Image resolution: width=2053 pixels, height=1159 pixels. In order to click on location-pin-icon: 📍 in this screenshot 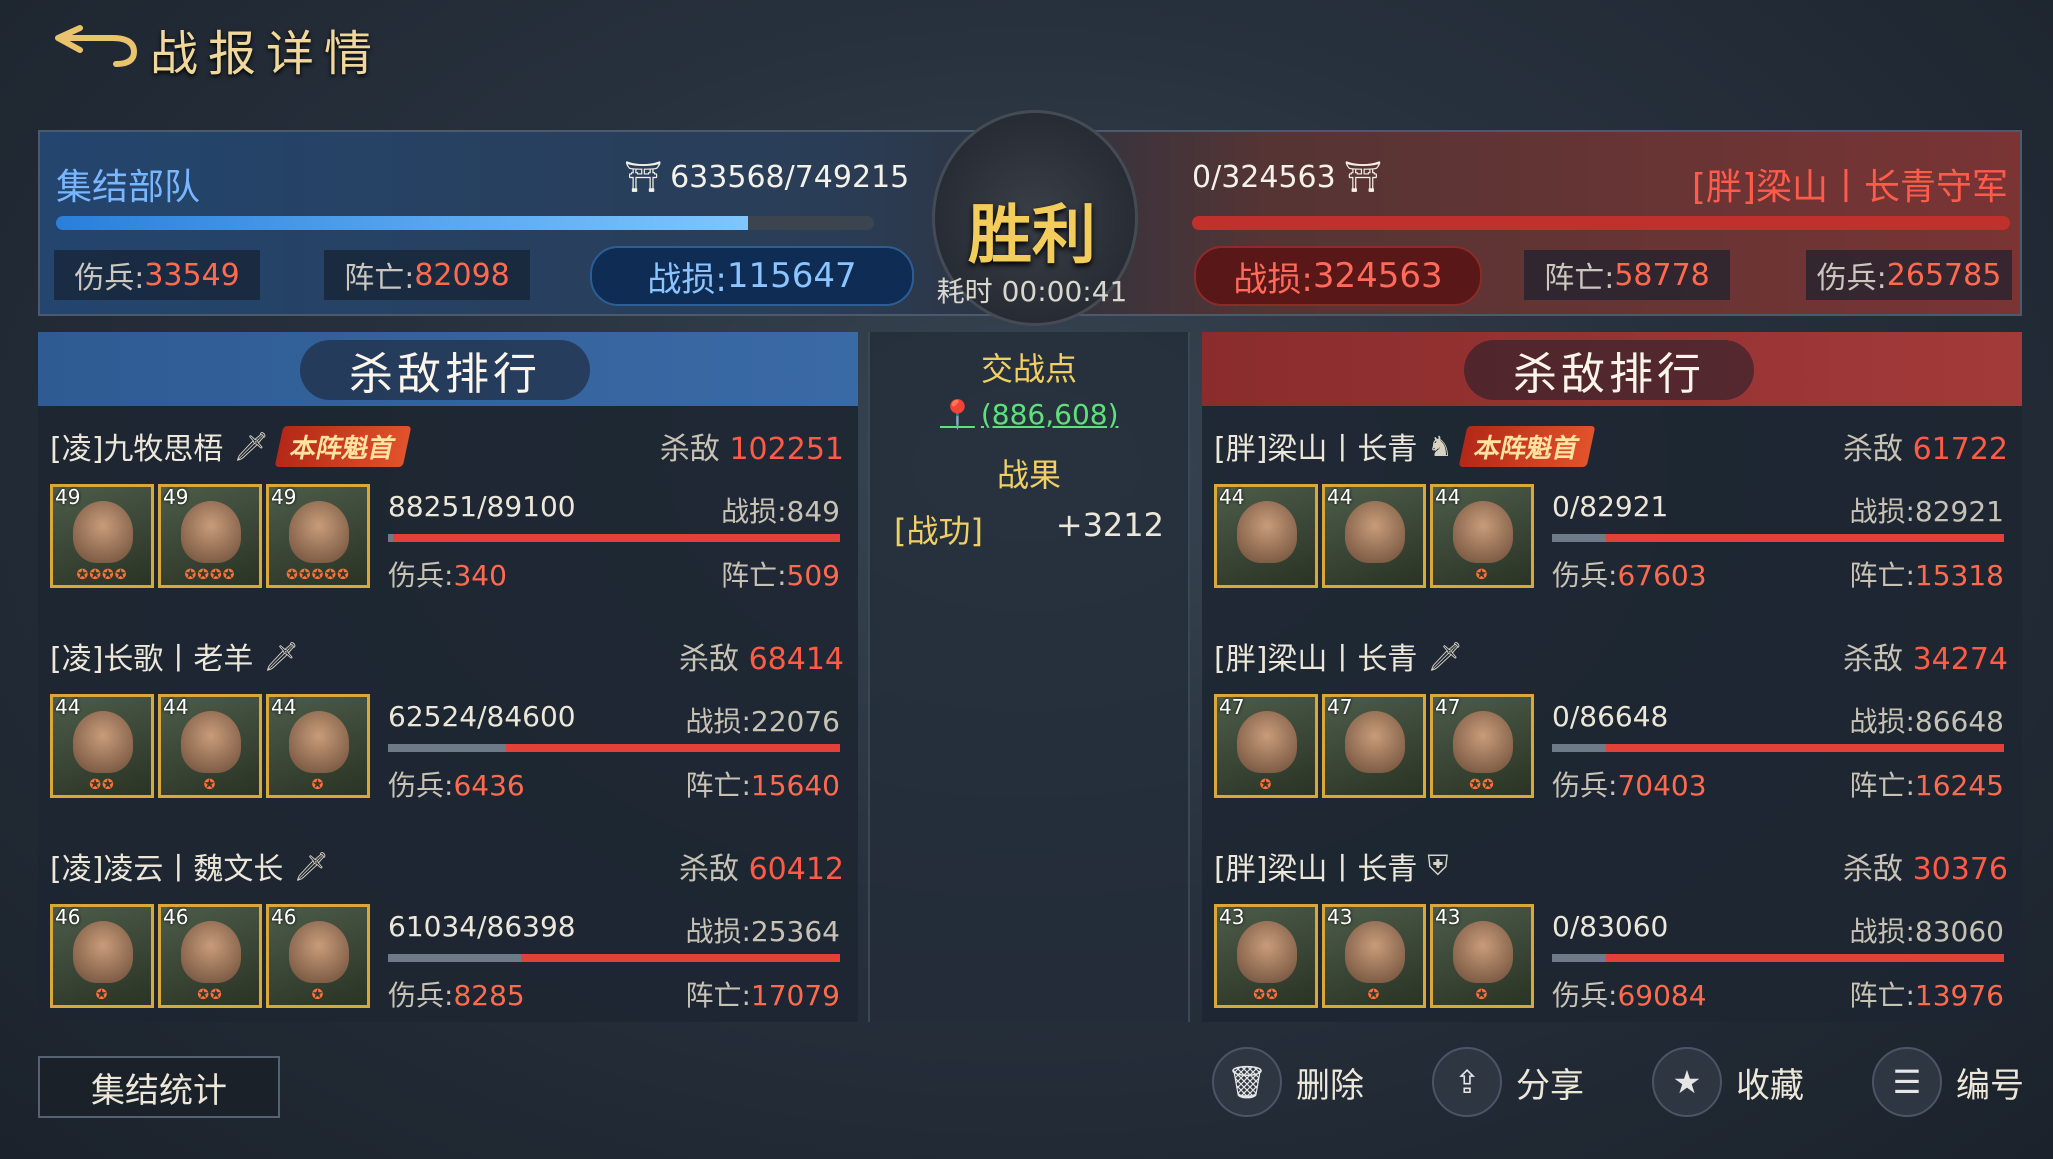, I will do `click(957, 414)`.